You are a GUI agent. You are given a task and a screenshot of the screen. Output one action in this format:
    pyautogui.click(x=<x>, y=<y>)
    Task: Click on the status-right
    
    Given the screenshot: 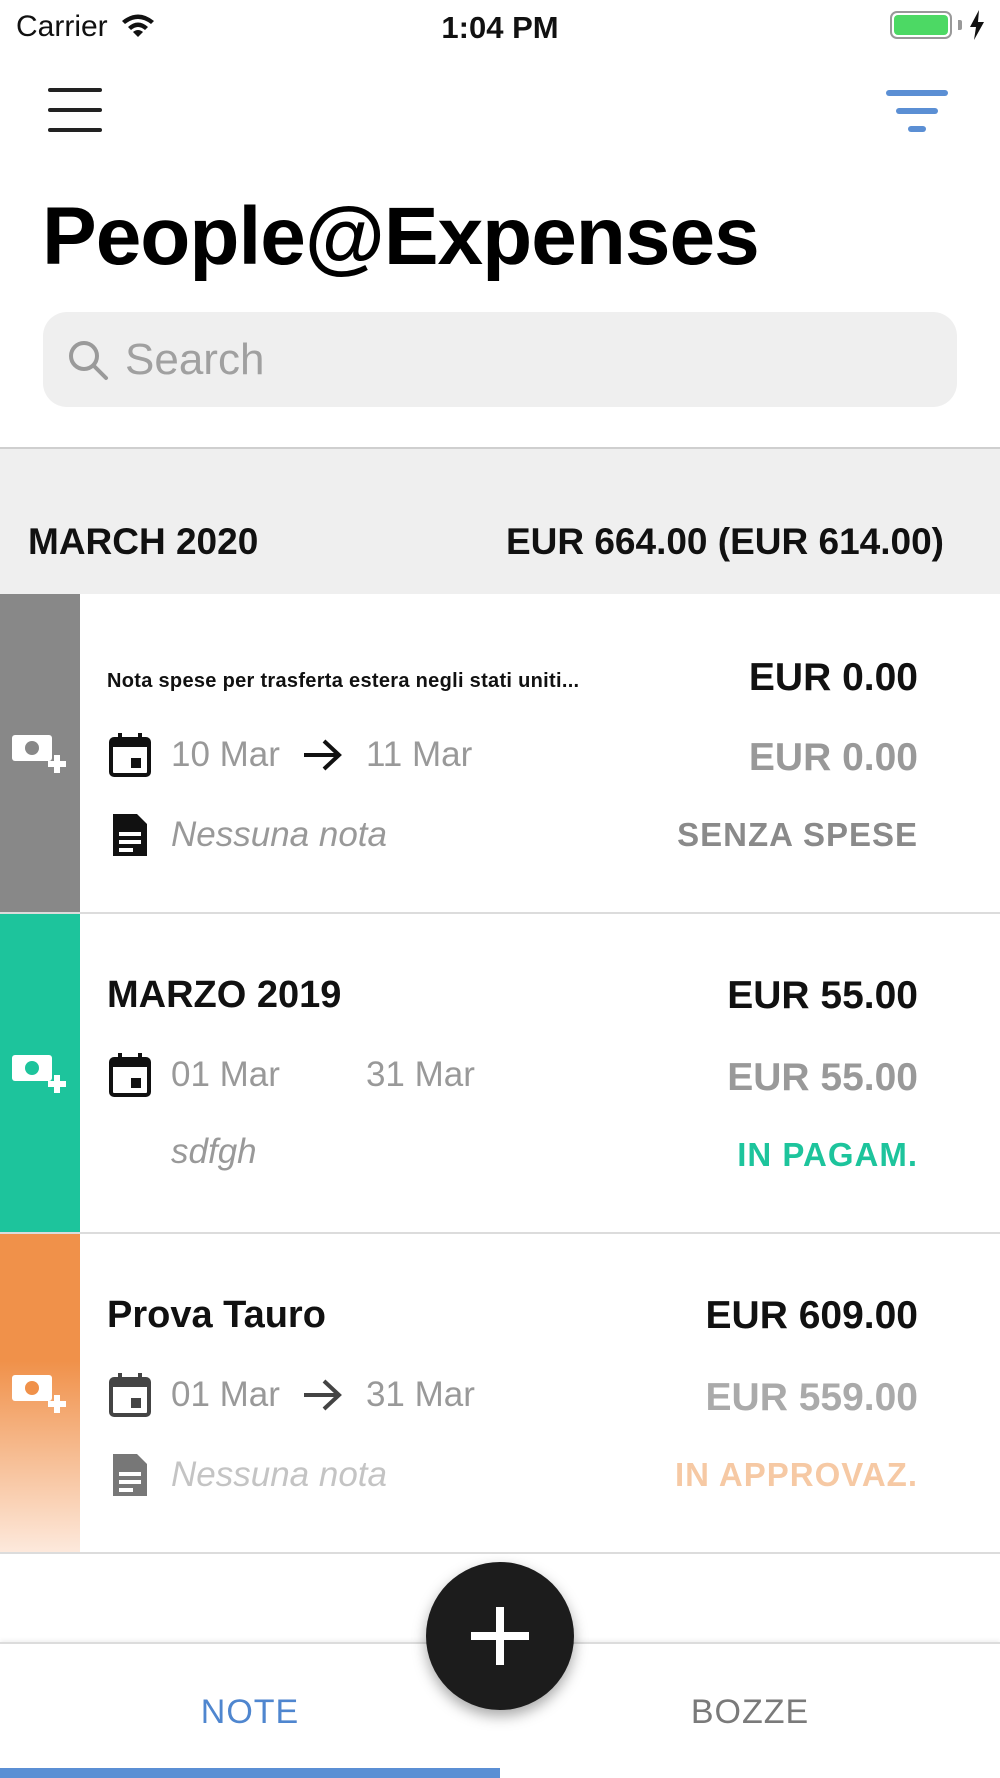 What is the action you would take?
    pyautogui.click(x=938, y=25)
    